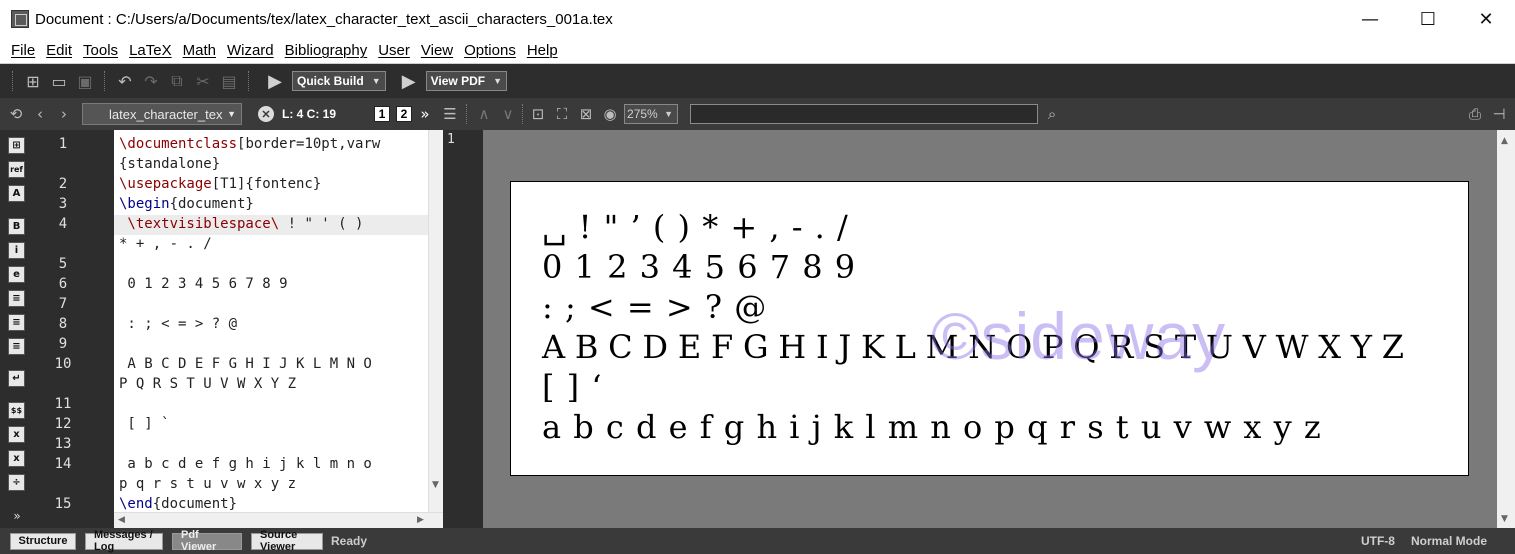 The height and width of the screenshot is (554, 1515). What do you see at coordinates (395, 50) in the screenshot?
I see `menu-user: User` at bounding box center [395, 50].